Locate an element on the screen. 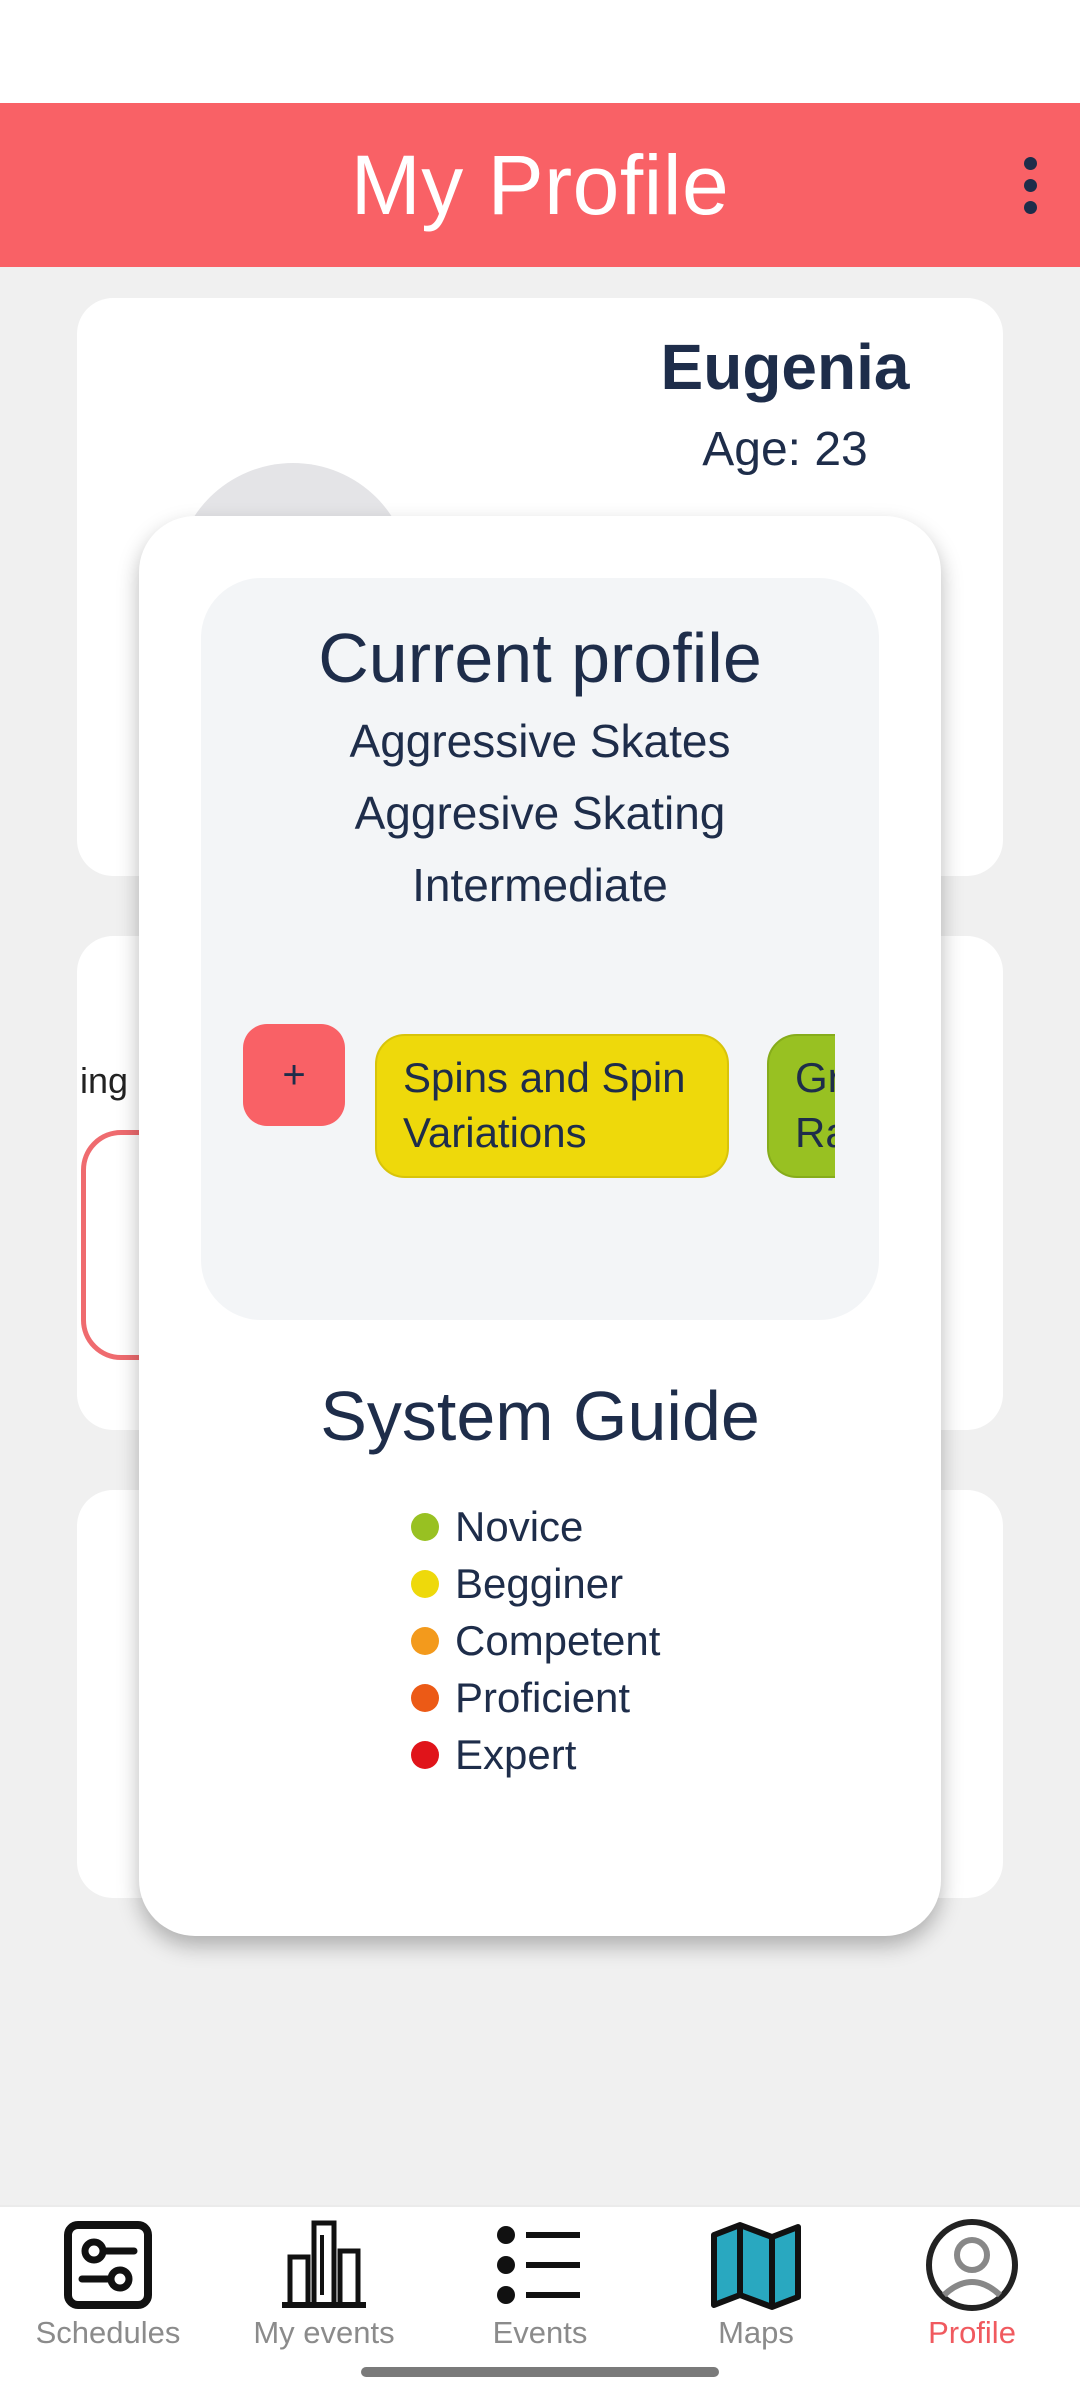 Image resolution: width=1080 pixels, height=2400 pixels. sliders-icon is located at coordinates (108, 2265).